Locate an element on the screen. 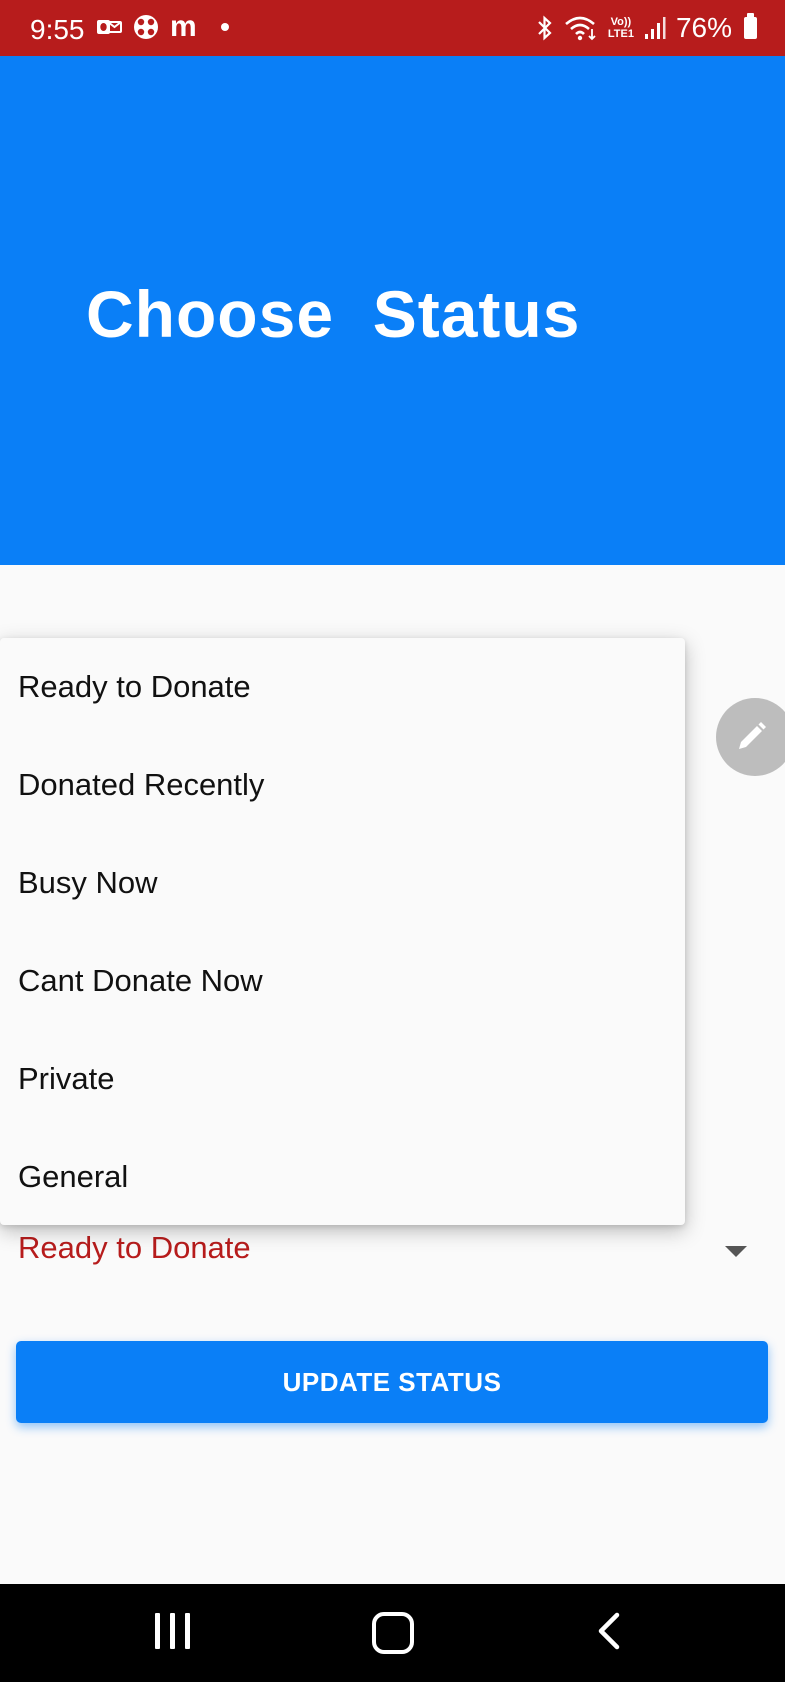 The width and height of the screenshot is (785, 1682). selected-status: Ready to Donate is located at coordinates (134, 1247).